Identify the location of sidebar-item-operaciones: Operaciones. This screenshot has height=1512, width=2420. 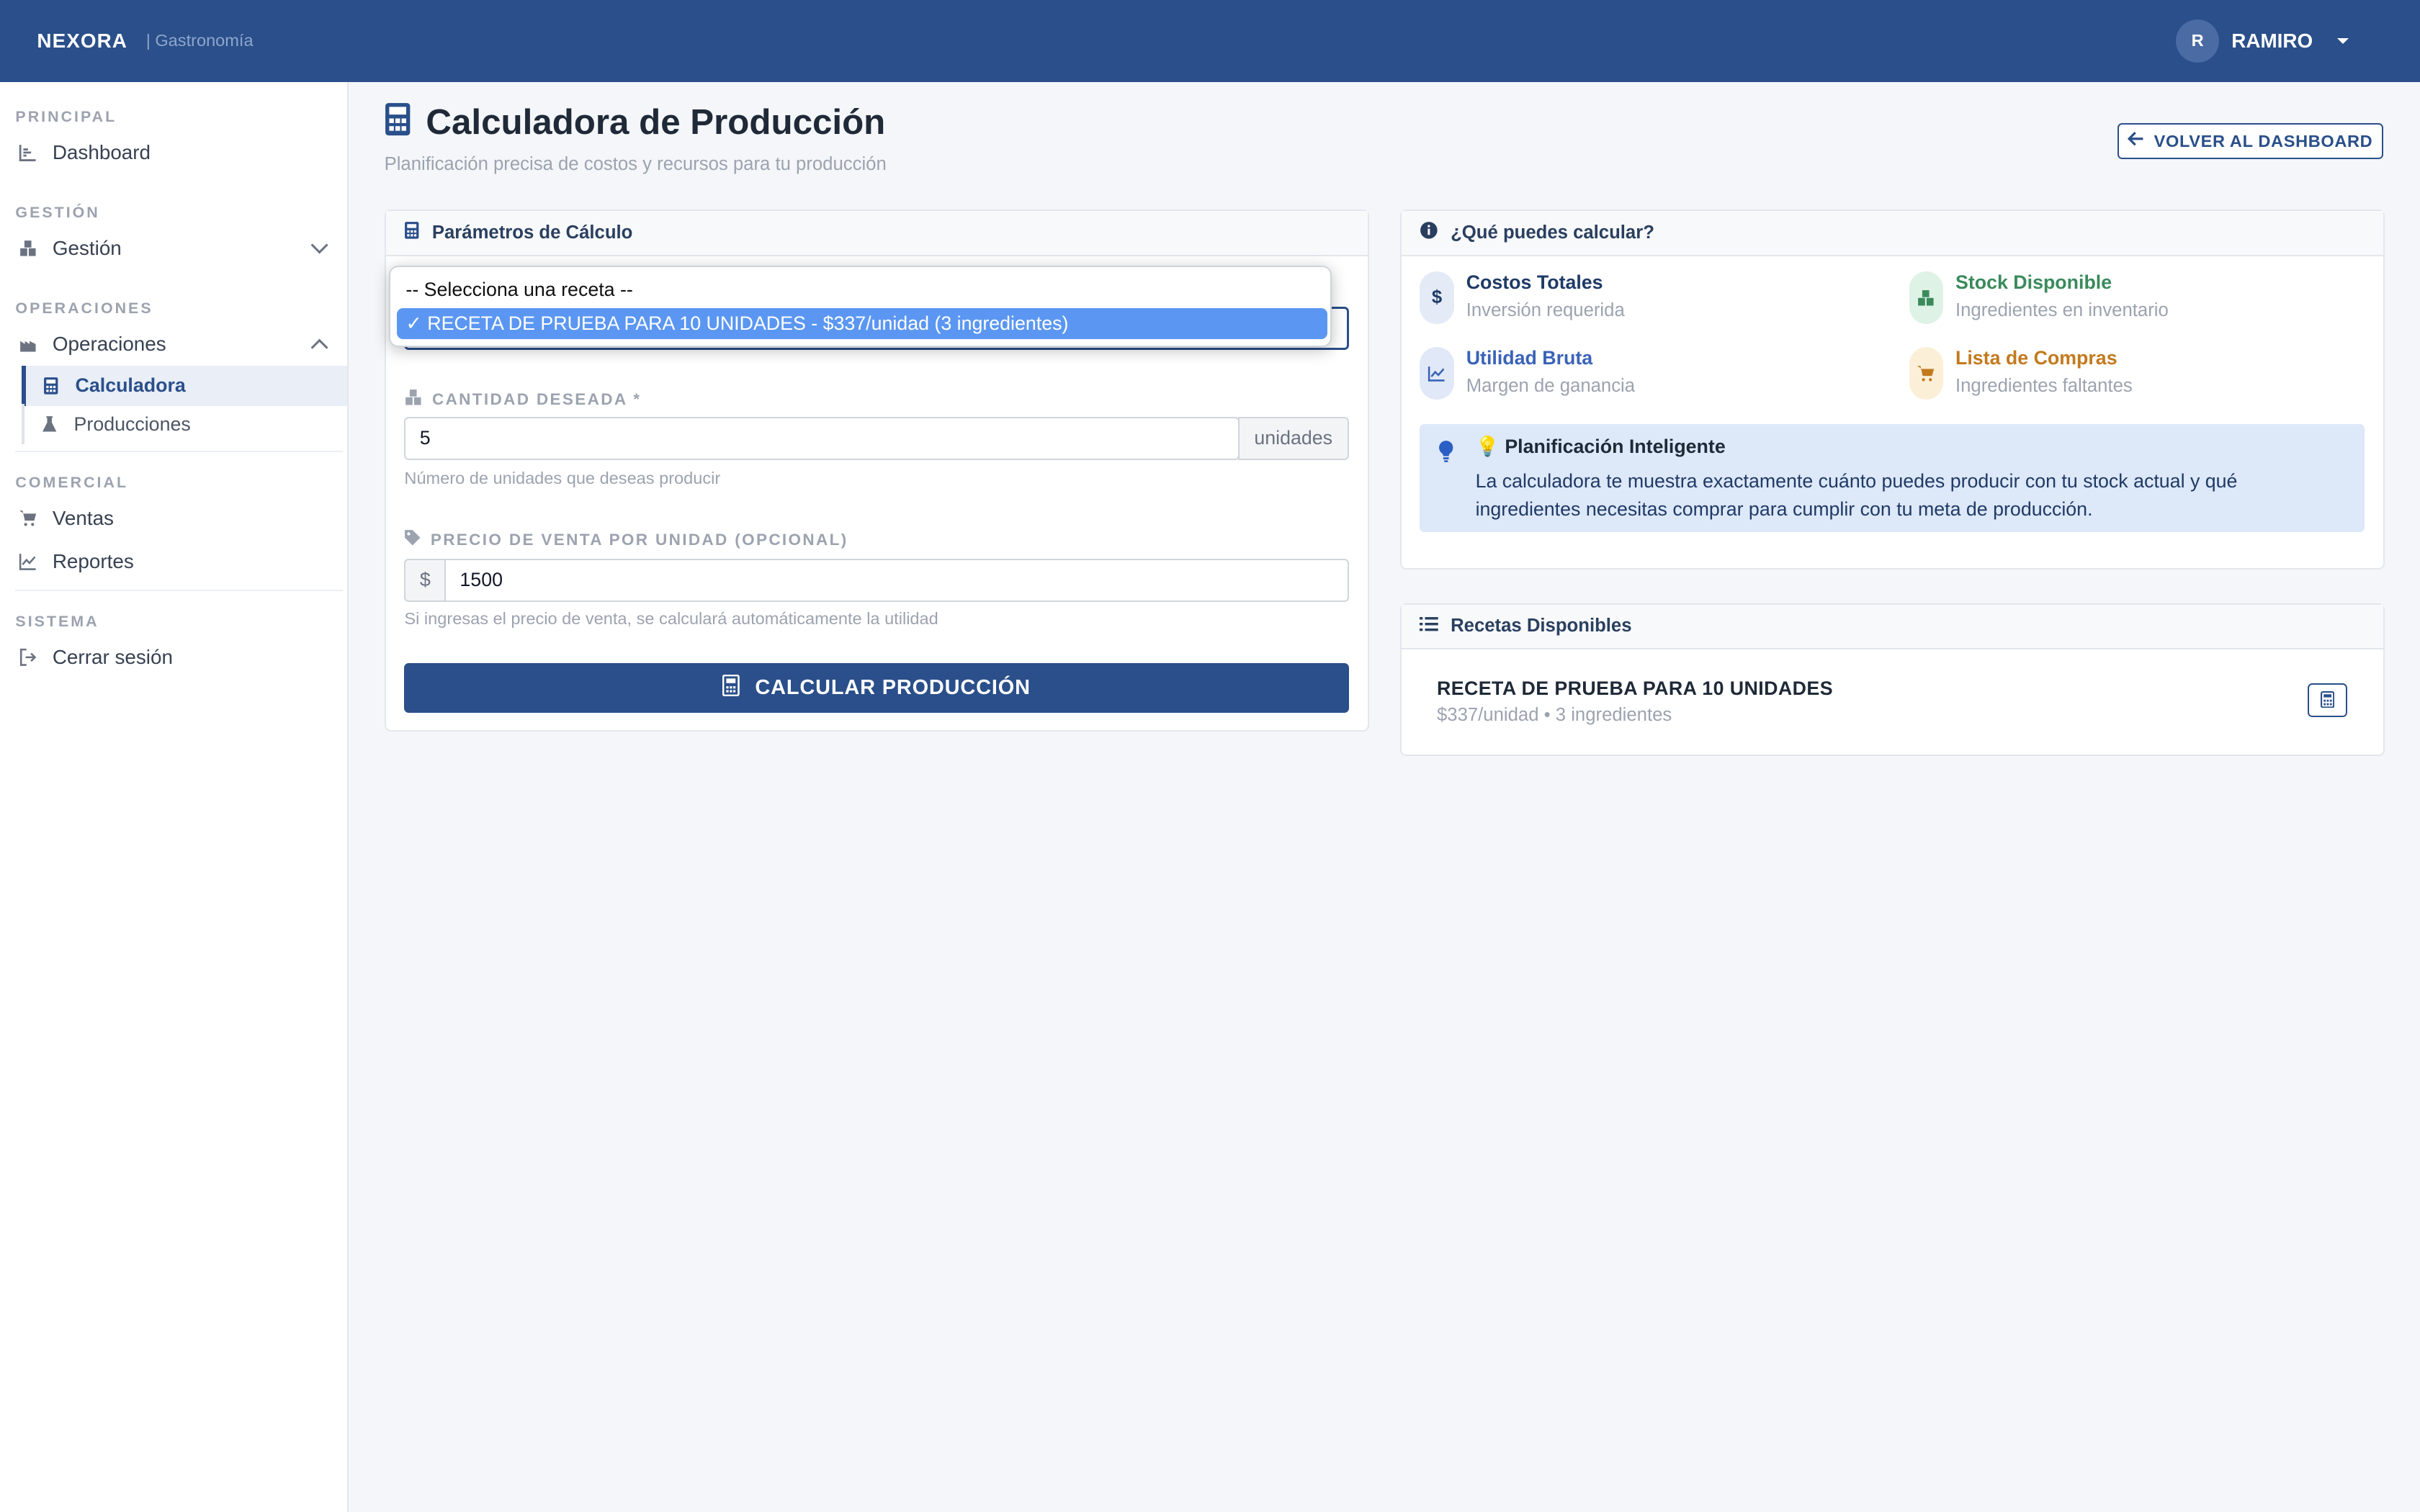
(173, 344).